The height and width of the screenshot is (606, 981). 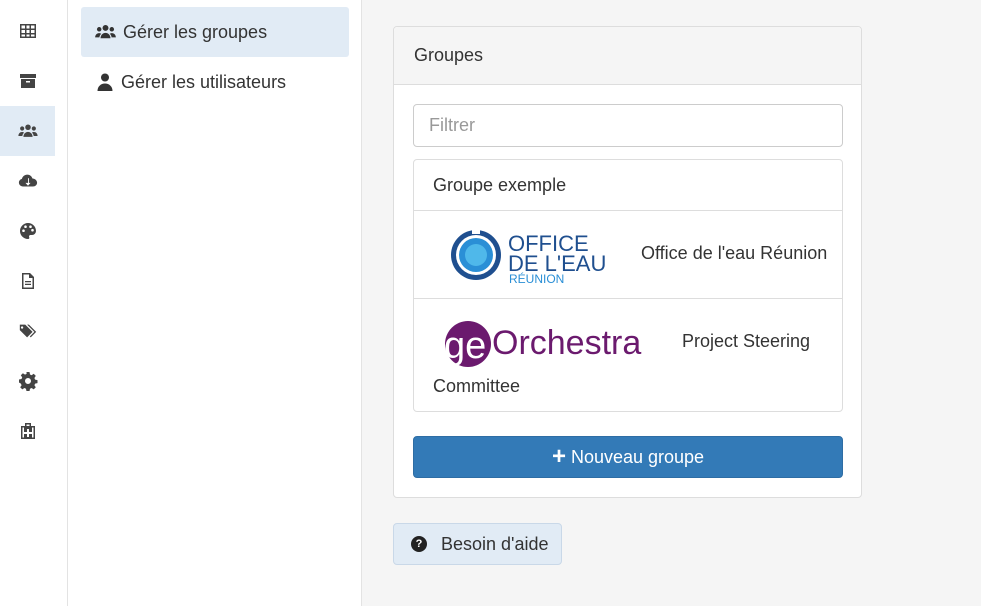 I want to click on user-icon, so click(x=105, y=82).